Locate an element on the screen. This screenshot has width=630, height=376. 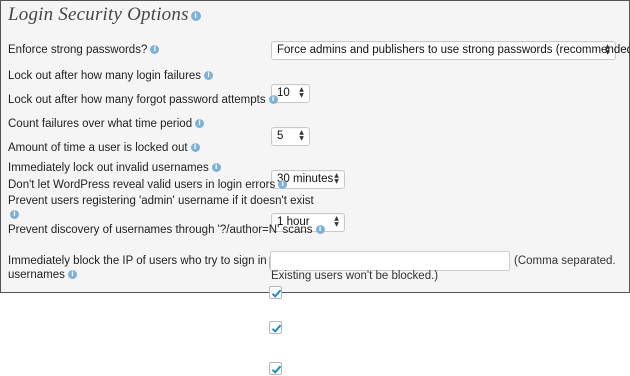
block-ip-help-line2: Existing users won't be blocked.) is located at coordinates (355, 276).